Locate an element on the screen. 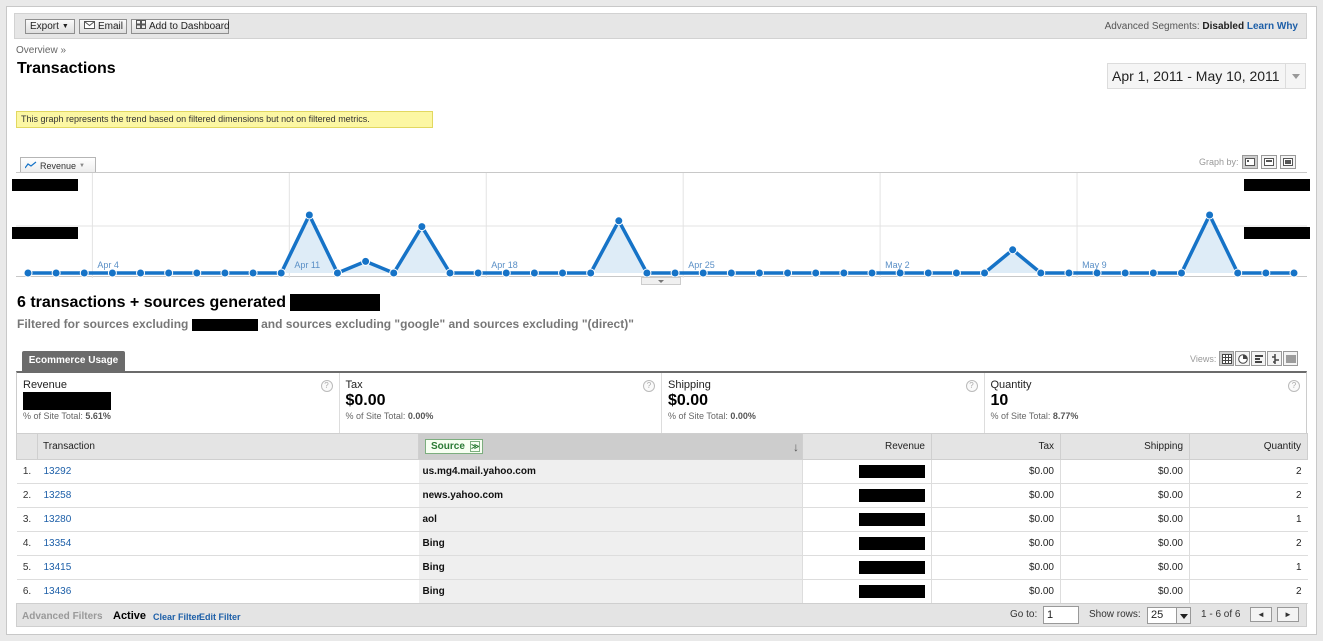 This screenshot has width=1323, height=641. date-range-picker: Apr 1, 2011 - May 10, 2011 is located at coordinates (1206, 76).